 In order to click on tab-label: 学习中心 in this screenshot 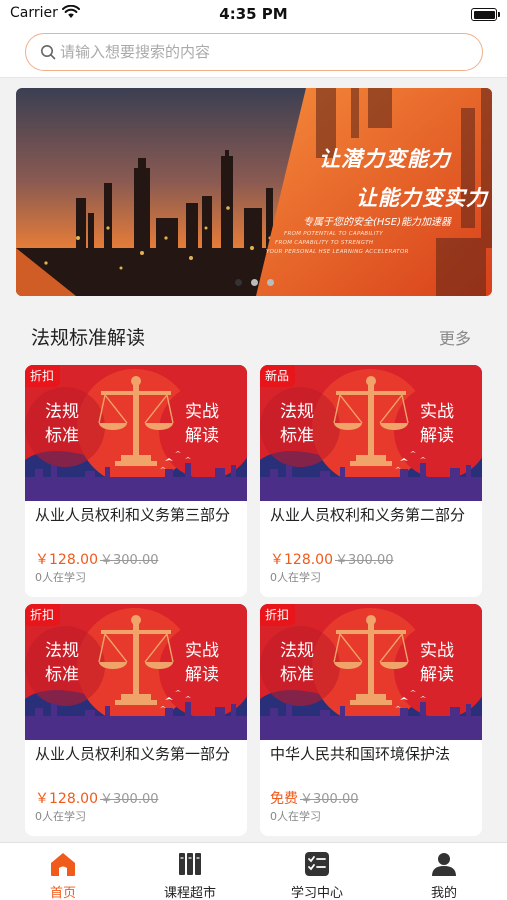, I will do `click(316, 893)`.